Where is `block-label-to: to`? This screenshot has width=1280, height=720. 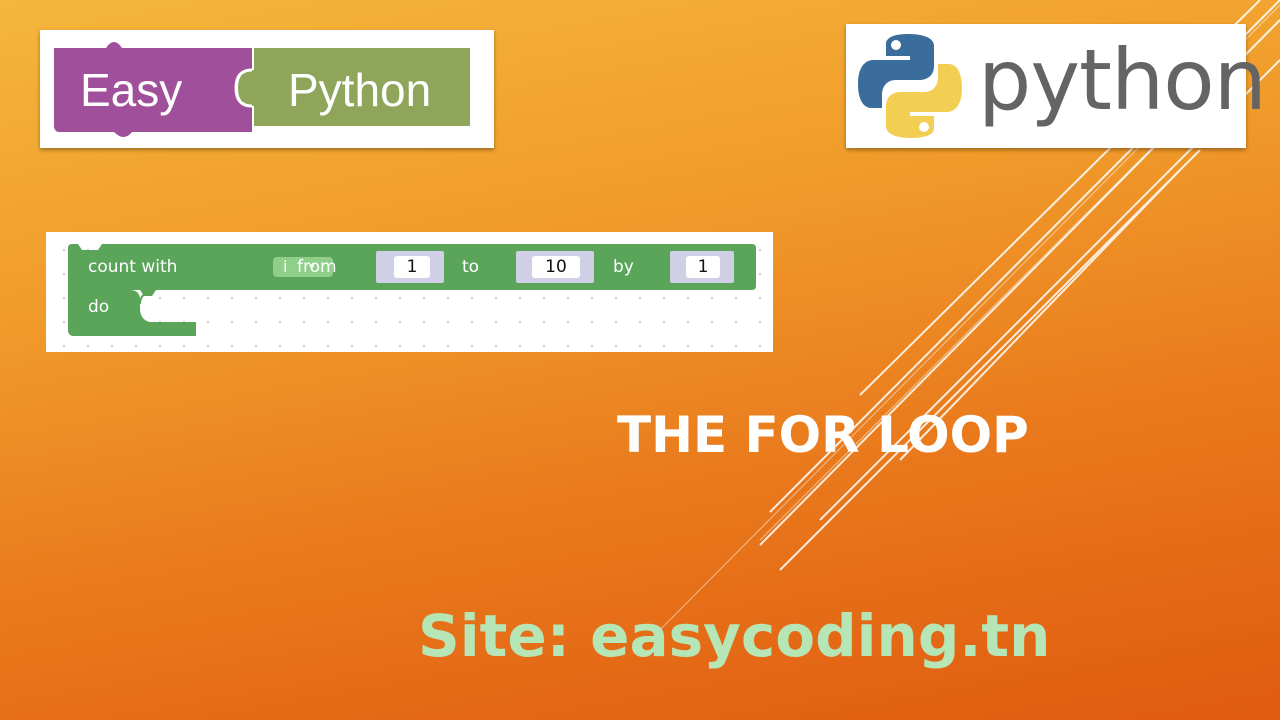
block-label-to: to is located at coordinates (471, 267).